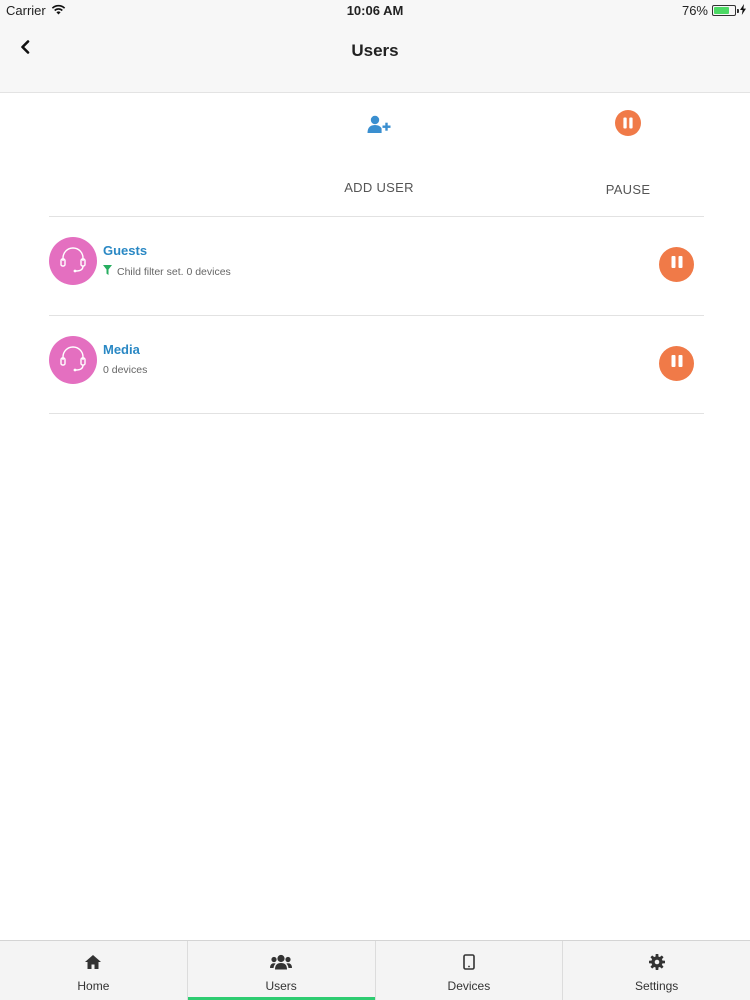 The width and height of the screenshot is (750, 1000). Describe the element at coordinates (281, 962) in the screenshot. I see `users-icon` at that location.